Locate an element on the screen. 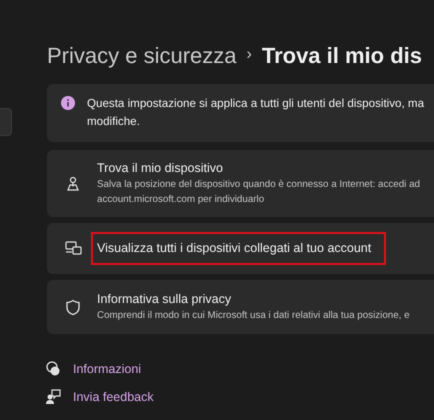  notice-text: Questa impostazione si applica a tutti gli utenti del dispositivo, ma is located at coordinates (255, 104).